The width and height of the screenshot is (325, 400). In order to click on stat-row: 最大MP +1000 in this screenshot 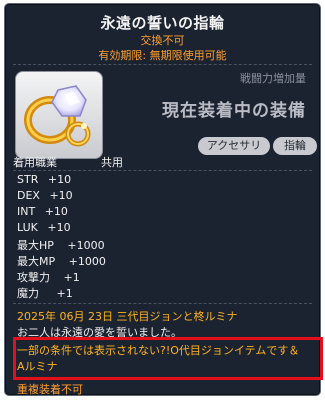, I will do `click(61, 261)`.